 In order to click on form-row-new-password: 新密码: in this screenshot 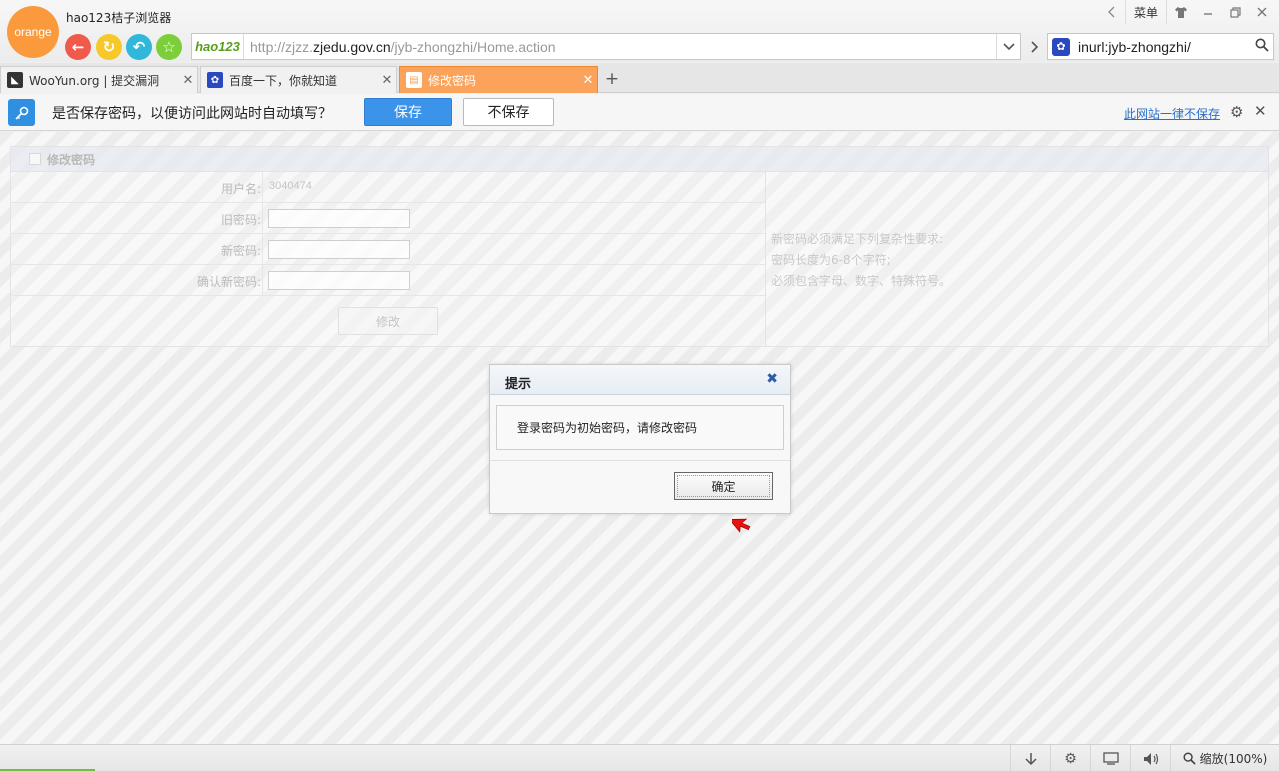, I will do `click(388, 249)`.